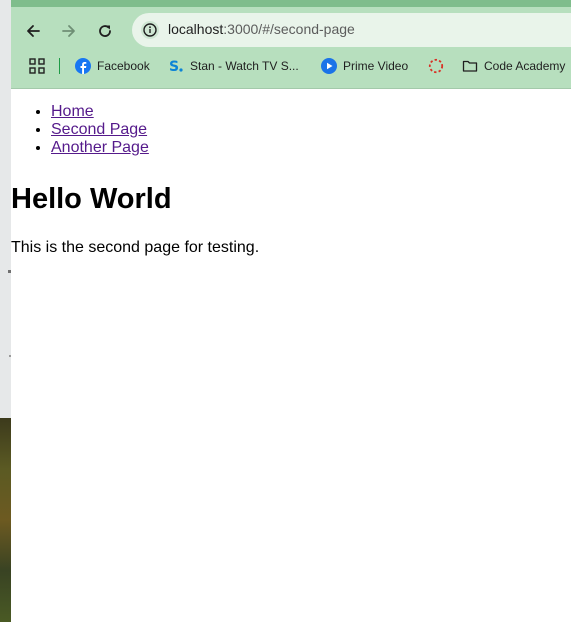 The height and width of the screenshot is (622, 571). Describe the element at coordinates (123, 66) in the screenshot. I see `bookmark-label: Facebook` at that location.